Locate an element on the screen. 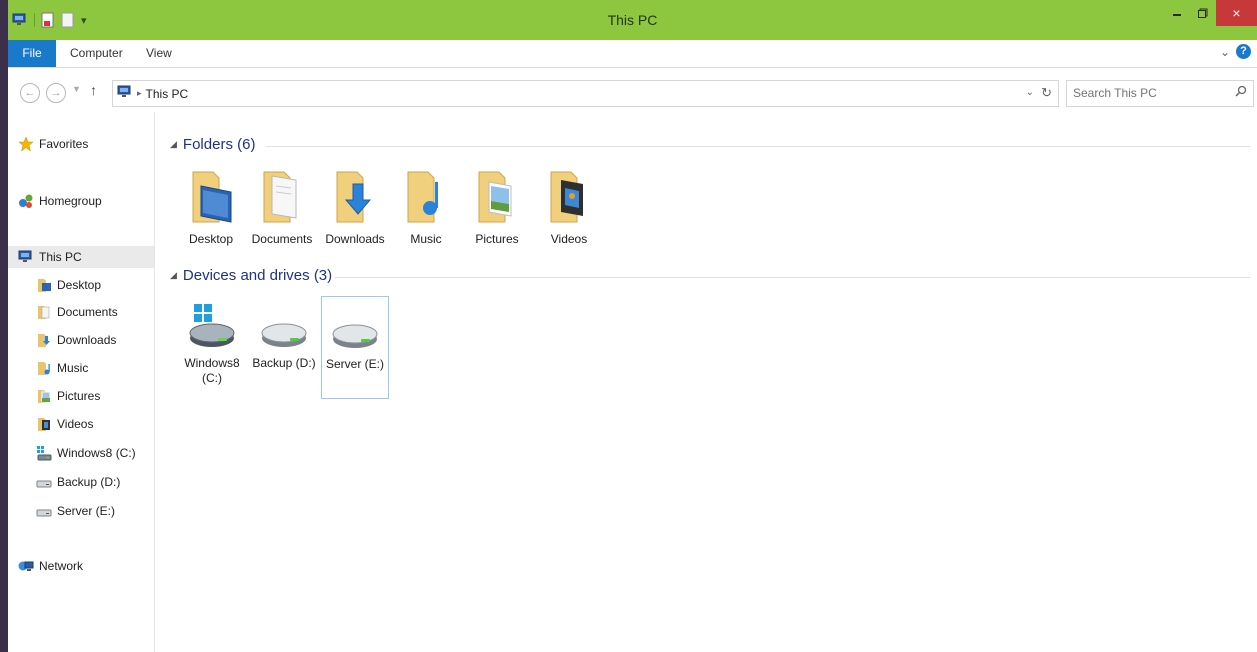 This screenshot has width=1257, height=652. computer-icon is located at coordinates (26, 257).